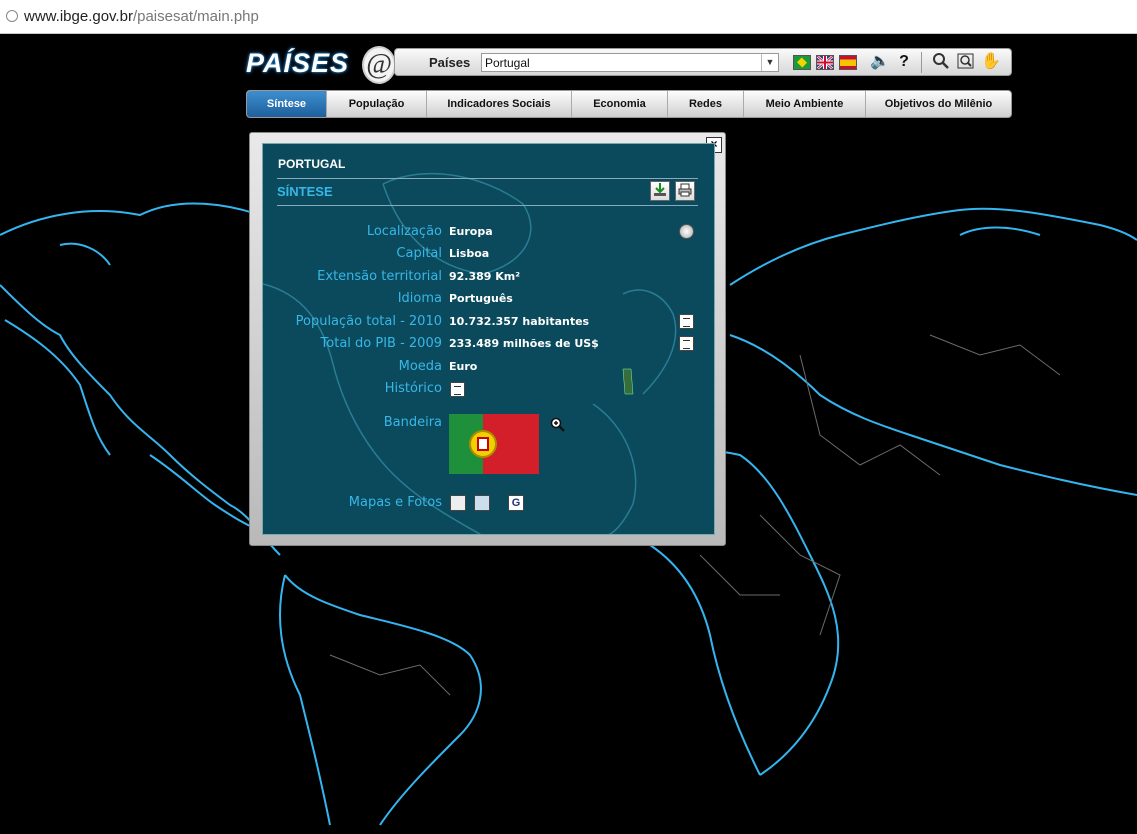 The height and width of the screenshot is (834, 1137). What do you see at coordinates (420, 366) in the screenshot?
I see `currency-label: Moeda` at bounding box center [420, 366].